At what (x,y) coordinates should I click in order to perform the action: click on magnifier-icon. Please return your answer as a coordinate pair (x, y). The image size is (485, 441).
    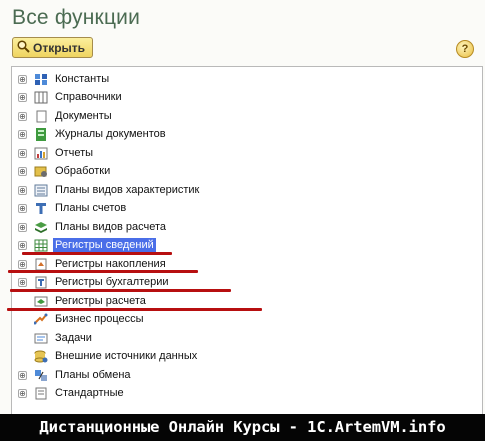
    Looking at the image, I should click on (23, 47).